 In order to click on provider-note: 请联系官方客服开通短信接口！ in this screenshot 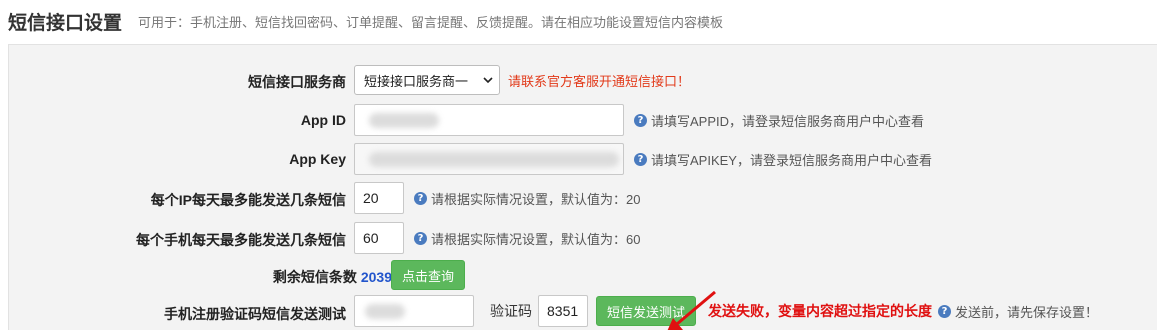, I will do `click(599, 81)`.